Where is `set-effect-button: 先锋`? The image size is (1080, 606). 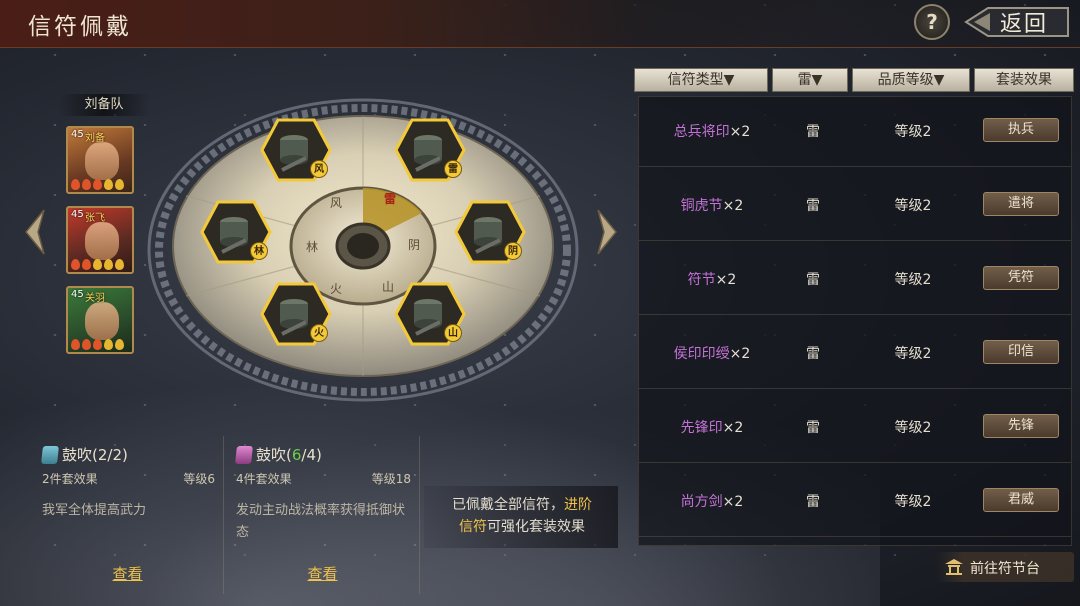 set-effect-button: 先锋 is located at coordinates (1021, 426).